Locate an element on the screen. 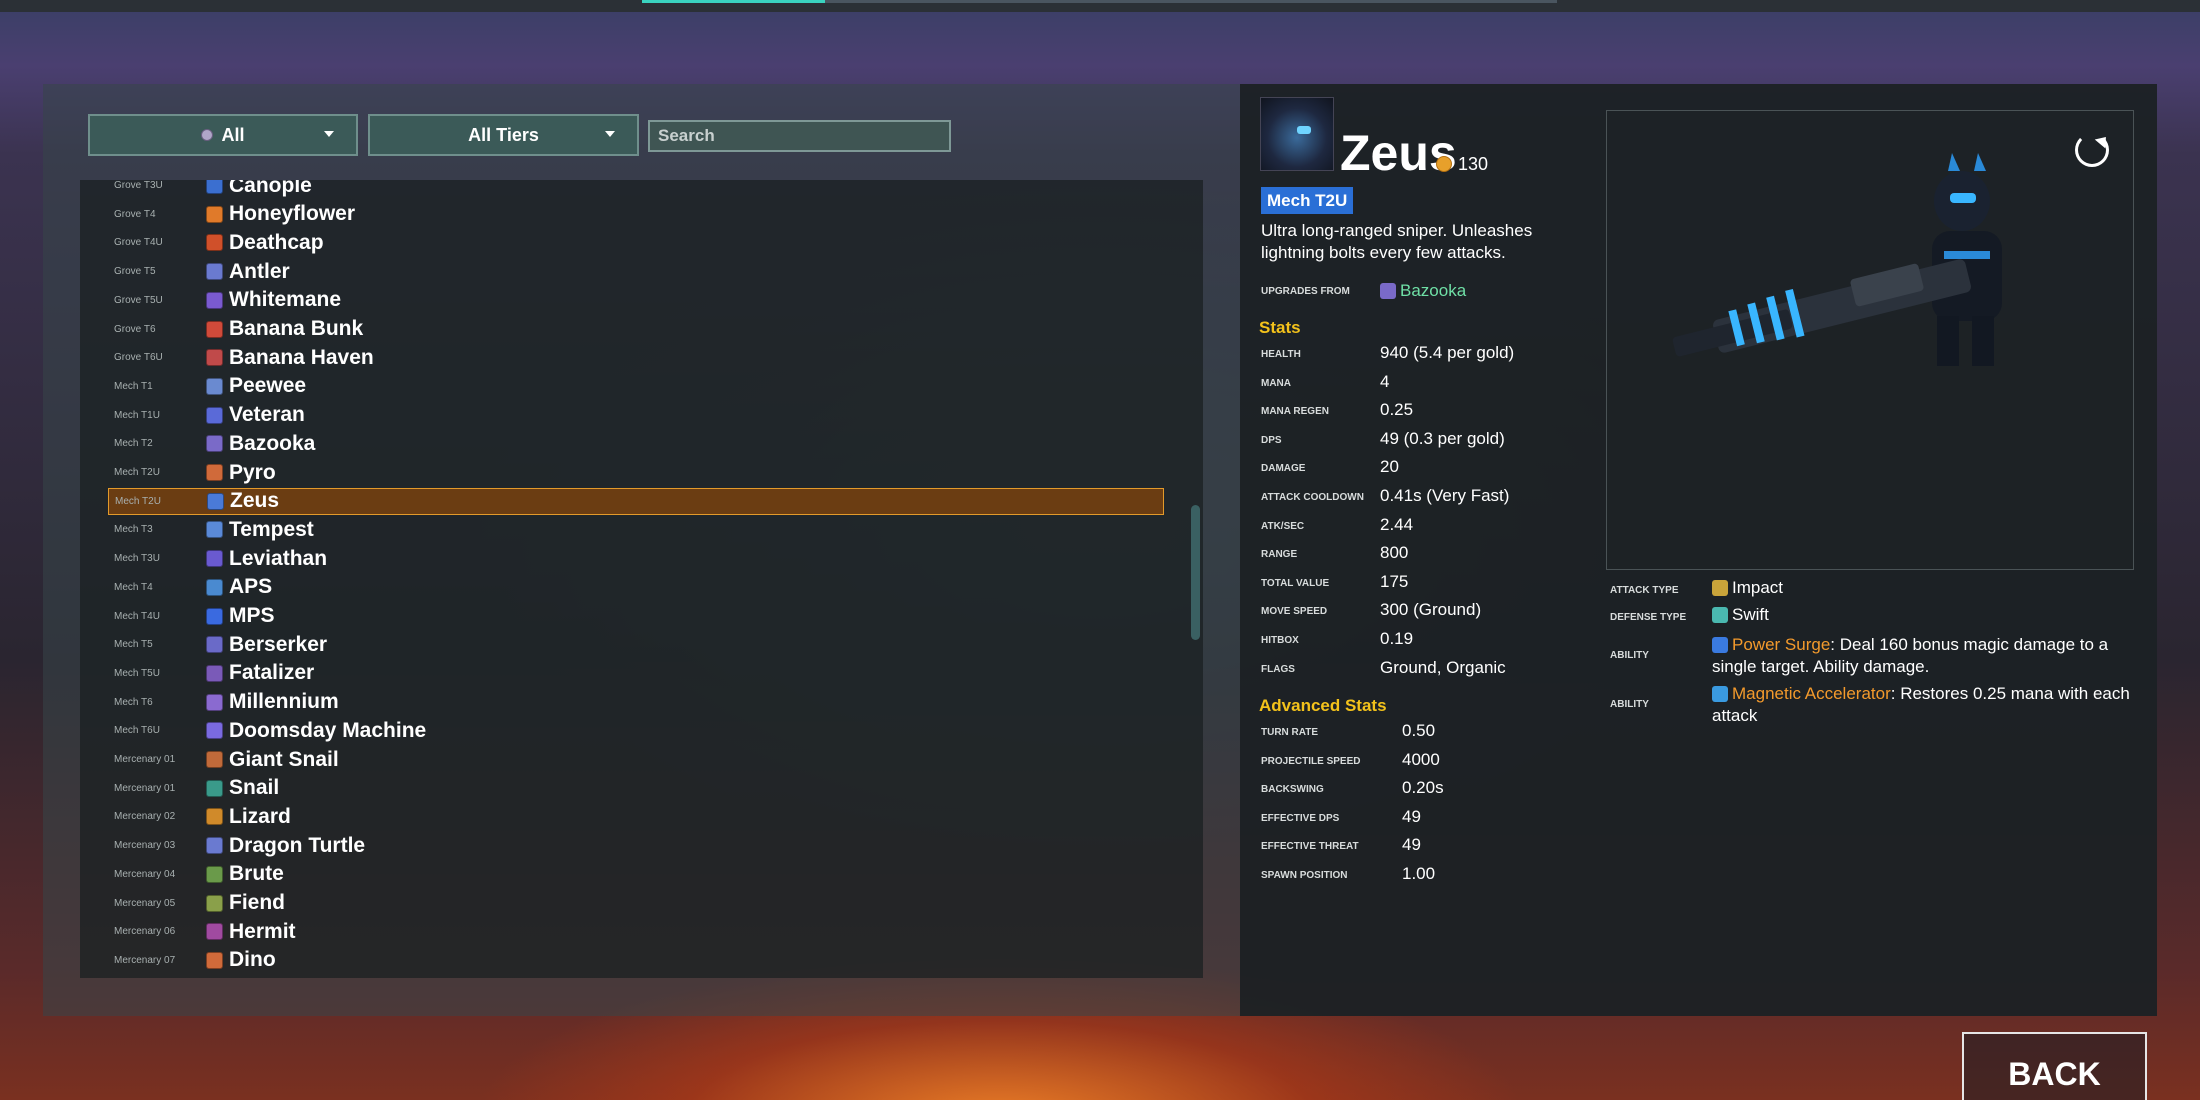 This screenshot has width=2200, height=1100. category-dropdown-label: All is located at coordinates (233, 134).